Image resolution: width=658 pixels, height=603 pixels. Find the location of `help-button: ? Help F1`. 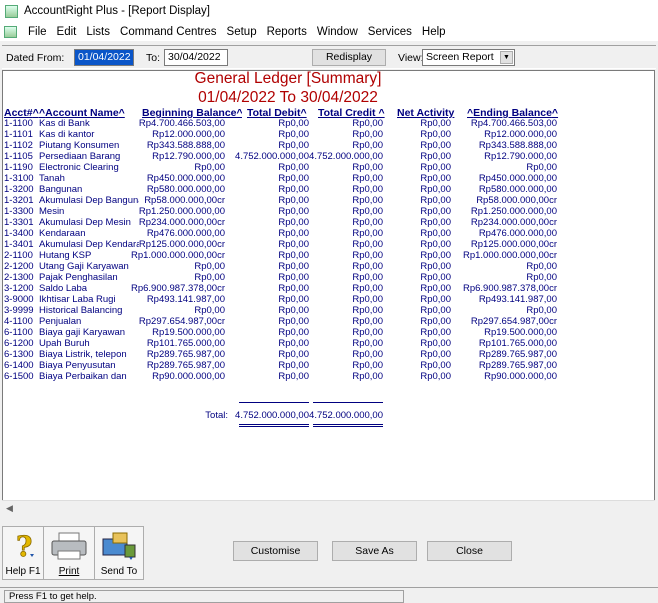

help-button: ? Help F1 is located at coordinates (23, 553).